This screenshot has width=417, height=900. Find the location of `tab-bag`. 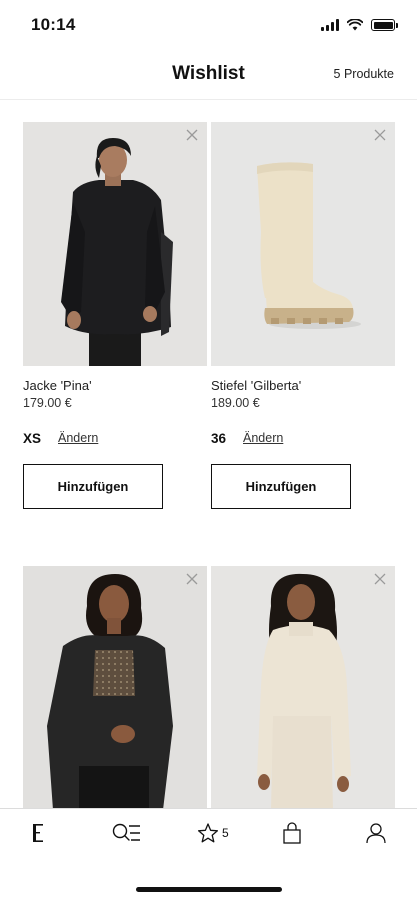

tab-bag is located at coordinates (292, 833).